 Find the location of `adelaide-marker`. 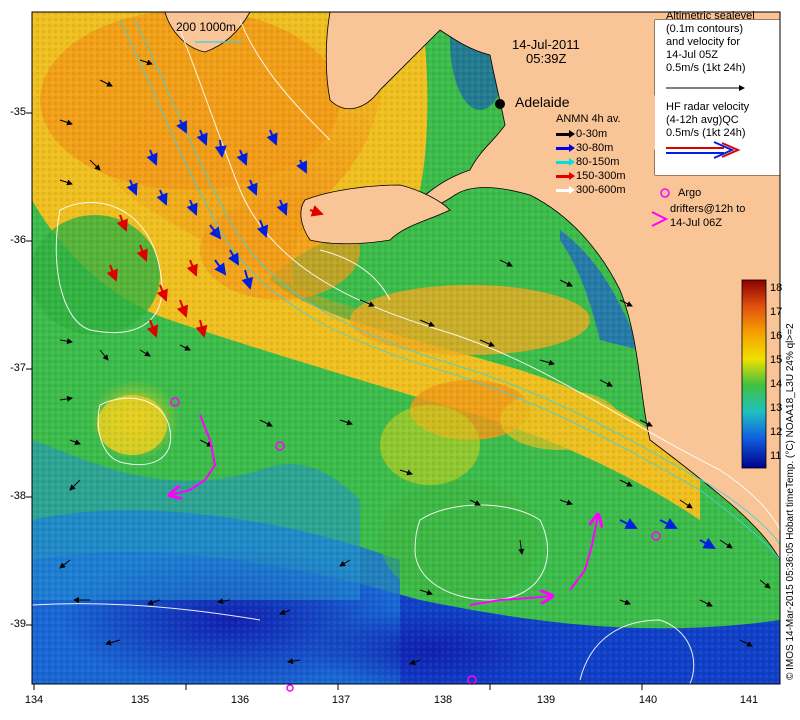

adelaide-marker is located at coordinates (500, 104).